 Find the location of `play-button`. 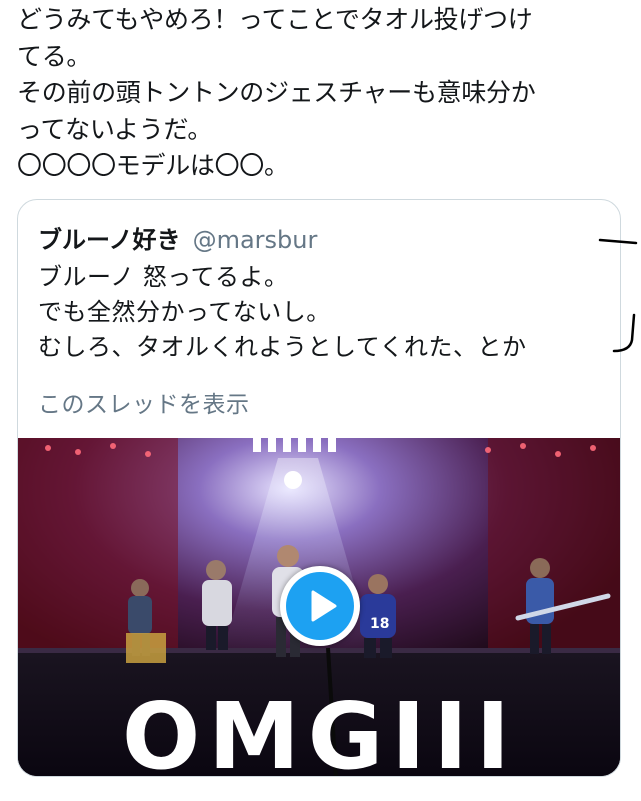

play-button is located at coordinates (320, 606).